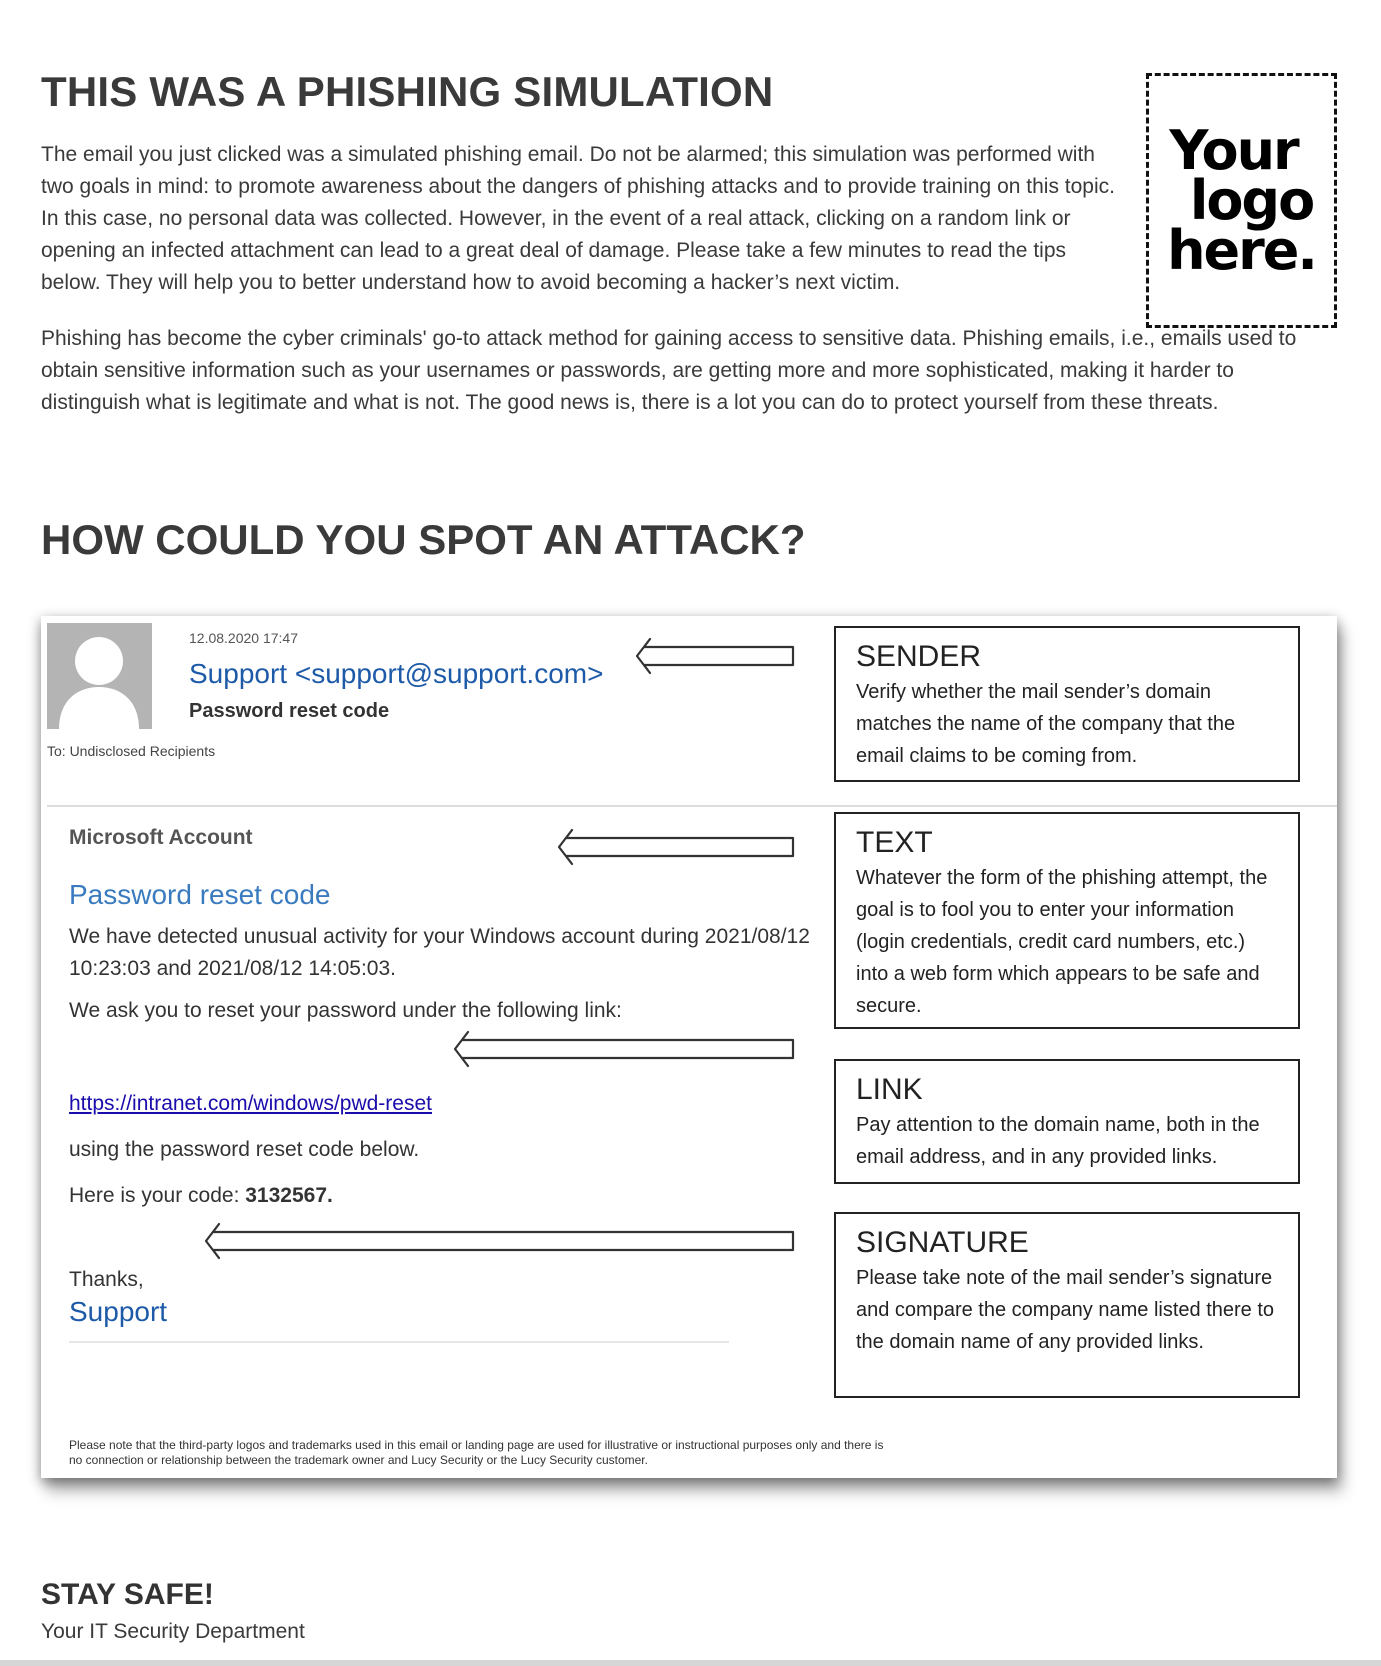 This screenshot has width=1381, height=1666. I want to click on callout-text-title: TEXT, so click(894, 842).